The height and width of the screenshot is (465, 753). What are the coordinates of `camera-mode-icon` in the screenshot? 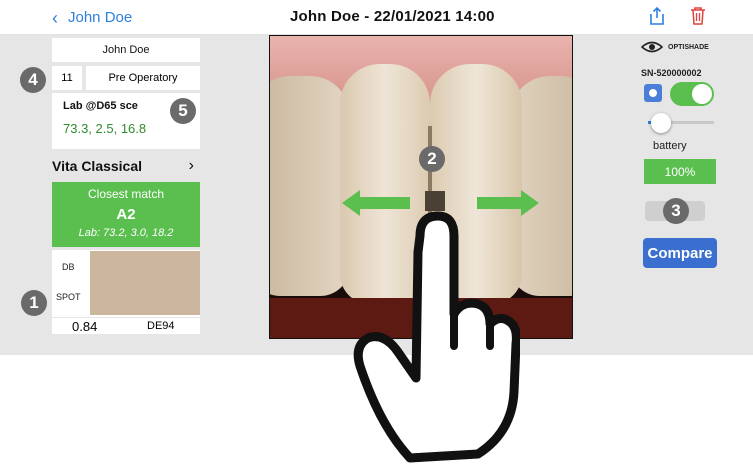 It's located at (653, 93).